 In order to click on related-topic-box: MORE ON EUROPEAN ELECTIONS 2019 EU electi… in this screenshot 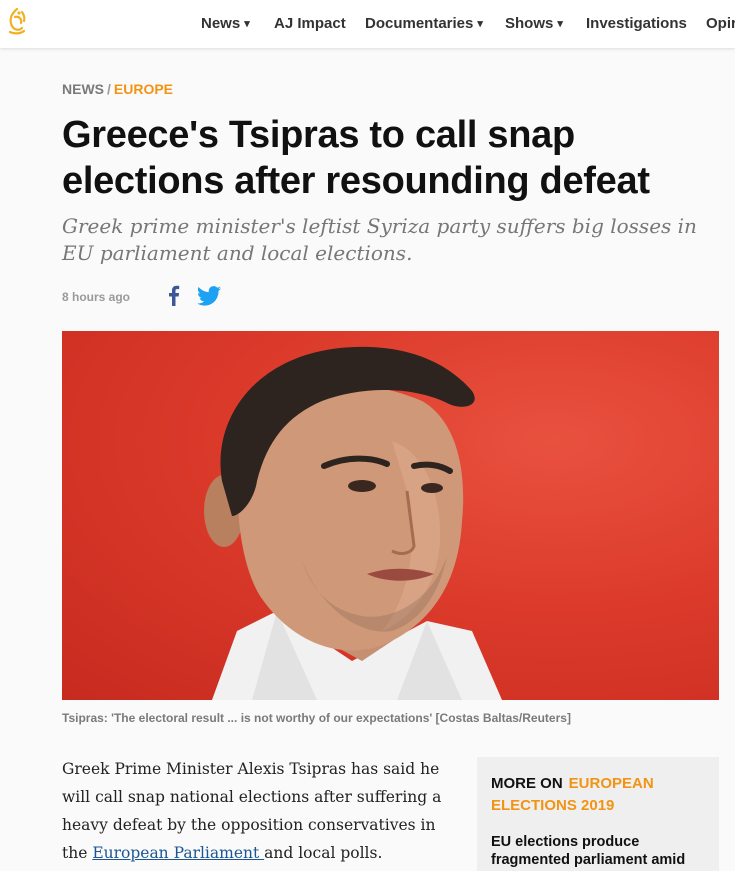, I will do `click(598, 814)`.